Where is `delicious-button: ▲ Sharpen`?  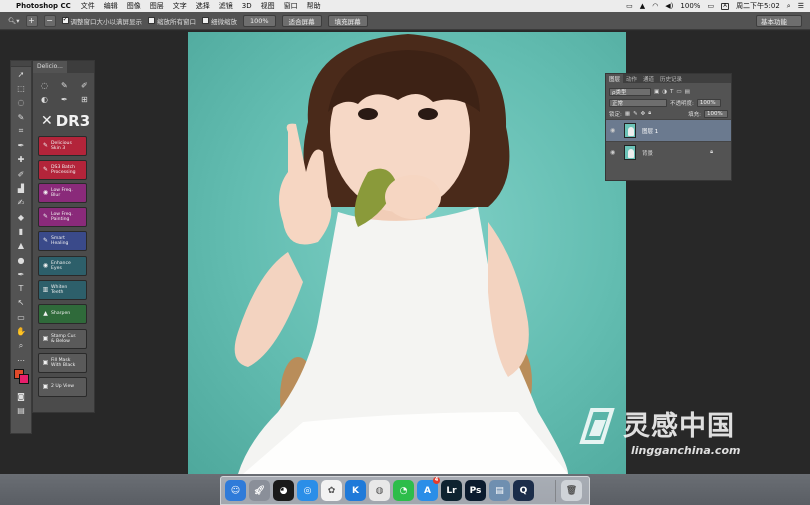
delicious-button: ▲ Sharpen is located at coordinates (62, 314).